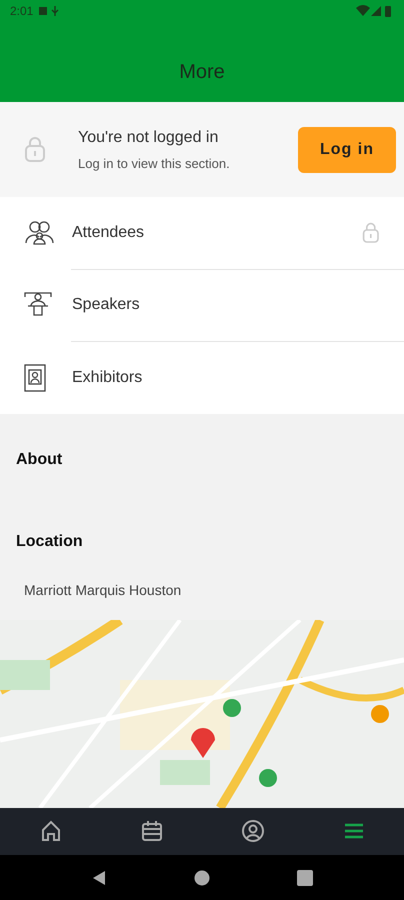  What do you see at coordinates (55, 11) in the screenshot?
I see `usb-icon` at bounding box center [55, 11].